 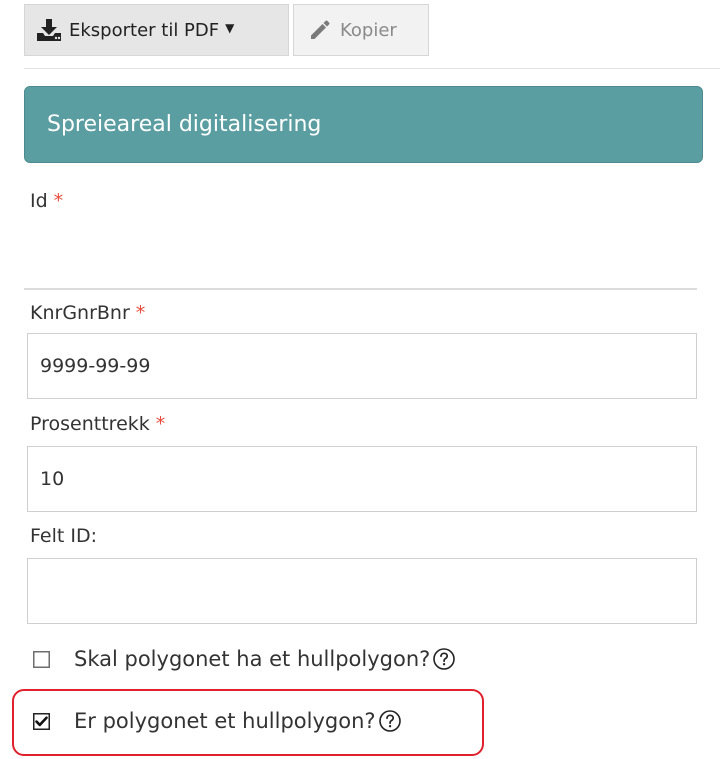 What do you see at coordinates (360, 289) in the screenshot?
I see `section-divider` at bounding box center [360, 289].